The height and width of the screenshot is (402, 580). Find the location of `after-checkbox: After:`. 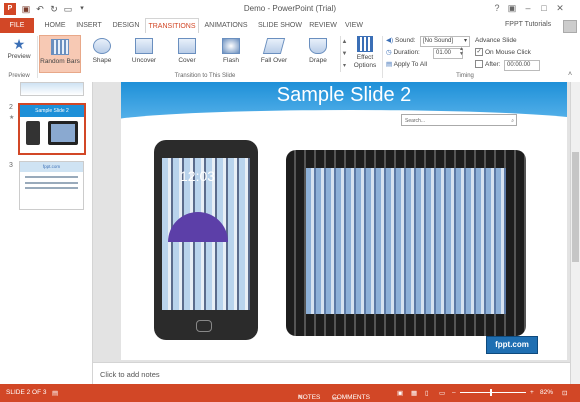

after-checkbox: After: is located at coordinates (488, 64).